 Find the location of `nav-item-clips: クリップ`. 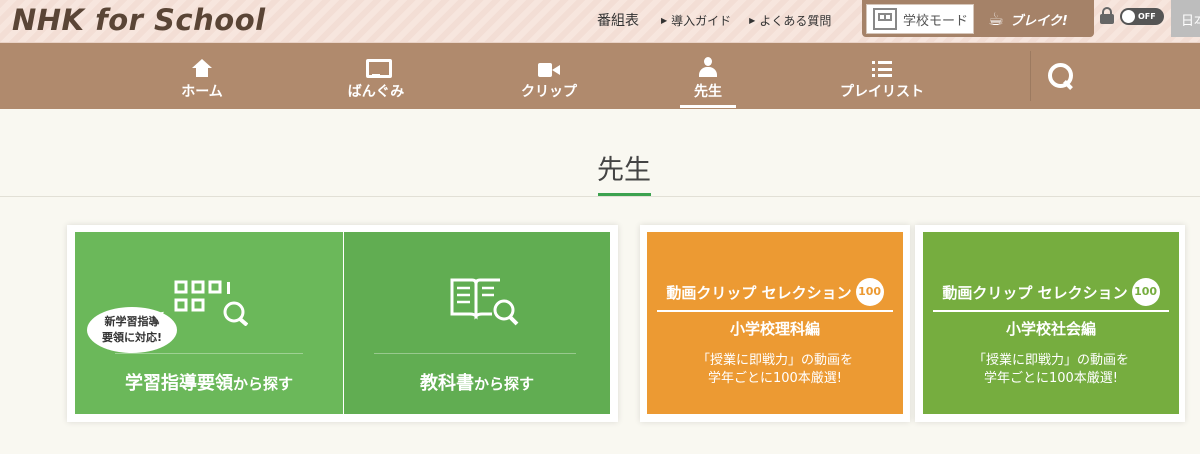

nav-item-clips: クリップ is located at coordinates (549, 76).